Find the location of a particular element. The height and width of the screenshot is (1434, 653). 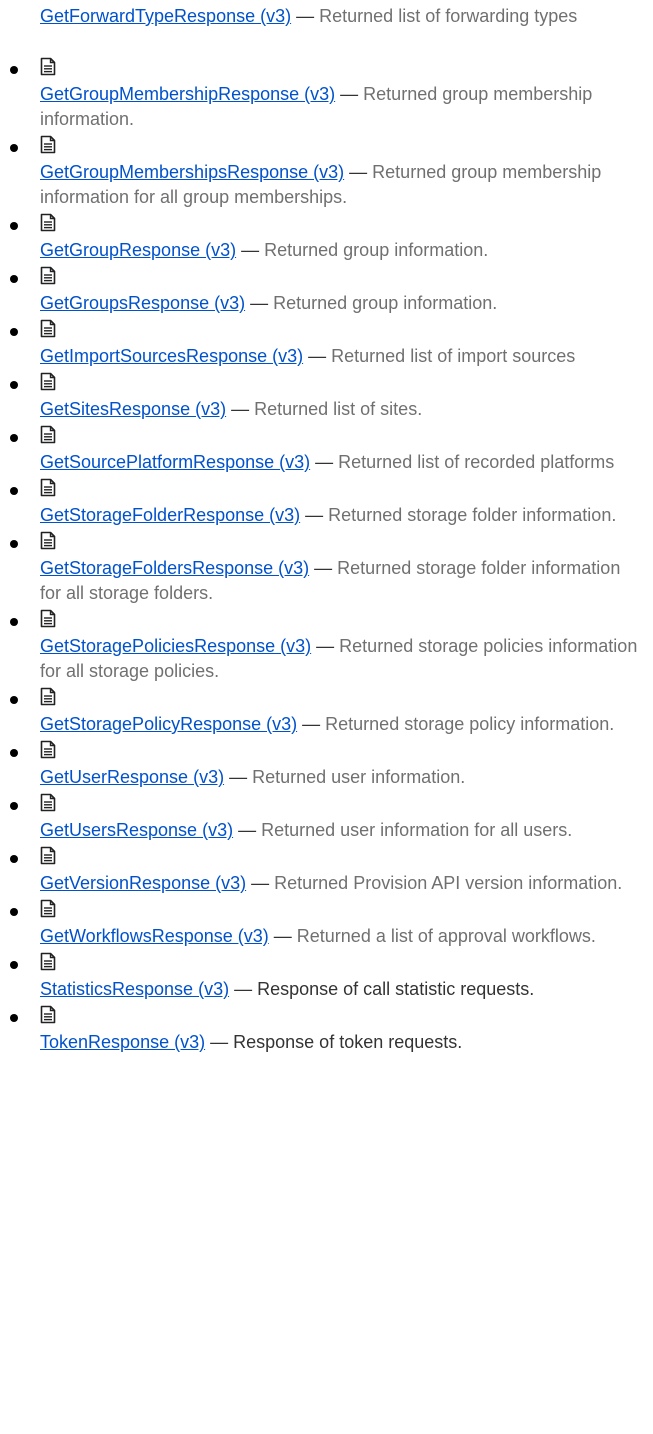

item-link: GetGroupsResponse (v3) is located at coordinates (142, 303).